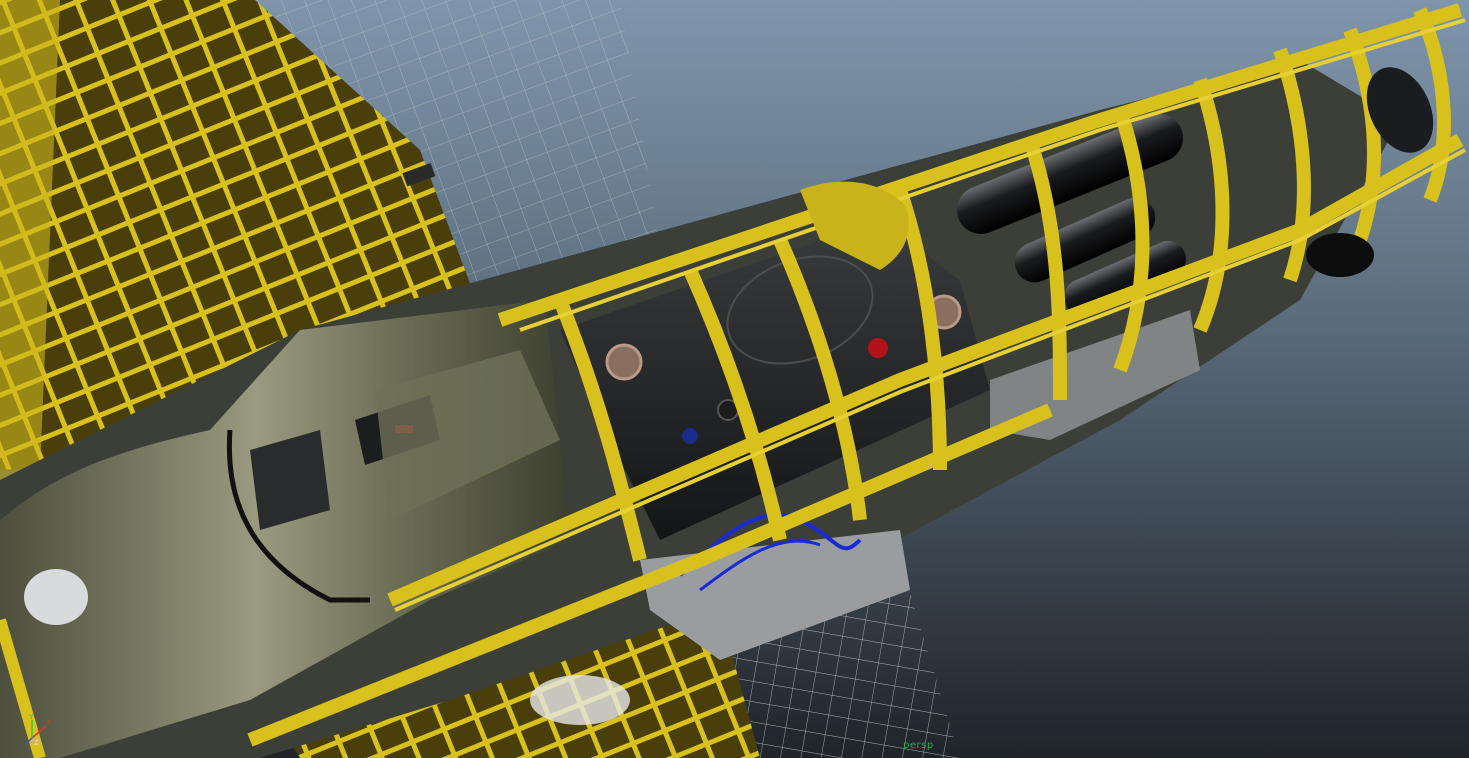  What do you see at coordinates (690, 436) in the screenshot?
I see `blue-fitting` at bounding box center [690, 436].